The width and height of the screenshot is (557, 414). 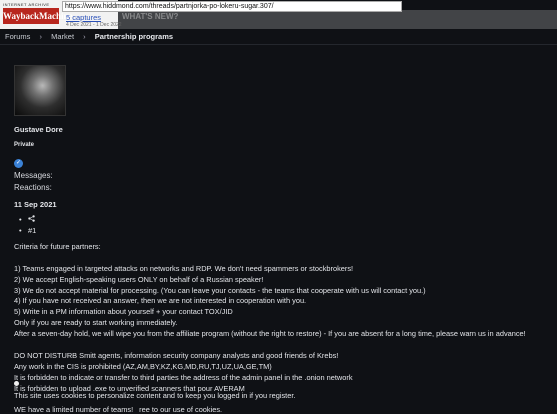 What do you see at coordinates (33, 187) in the screenshot?
I see `reactions-label: Reactions:` at bounding box center [33, 187].